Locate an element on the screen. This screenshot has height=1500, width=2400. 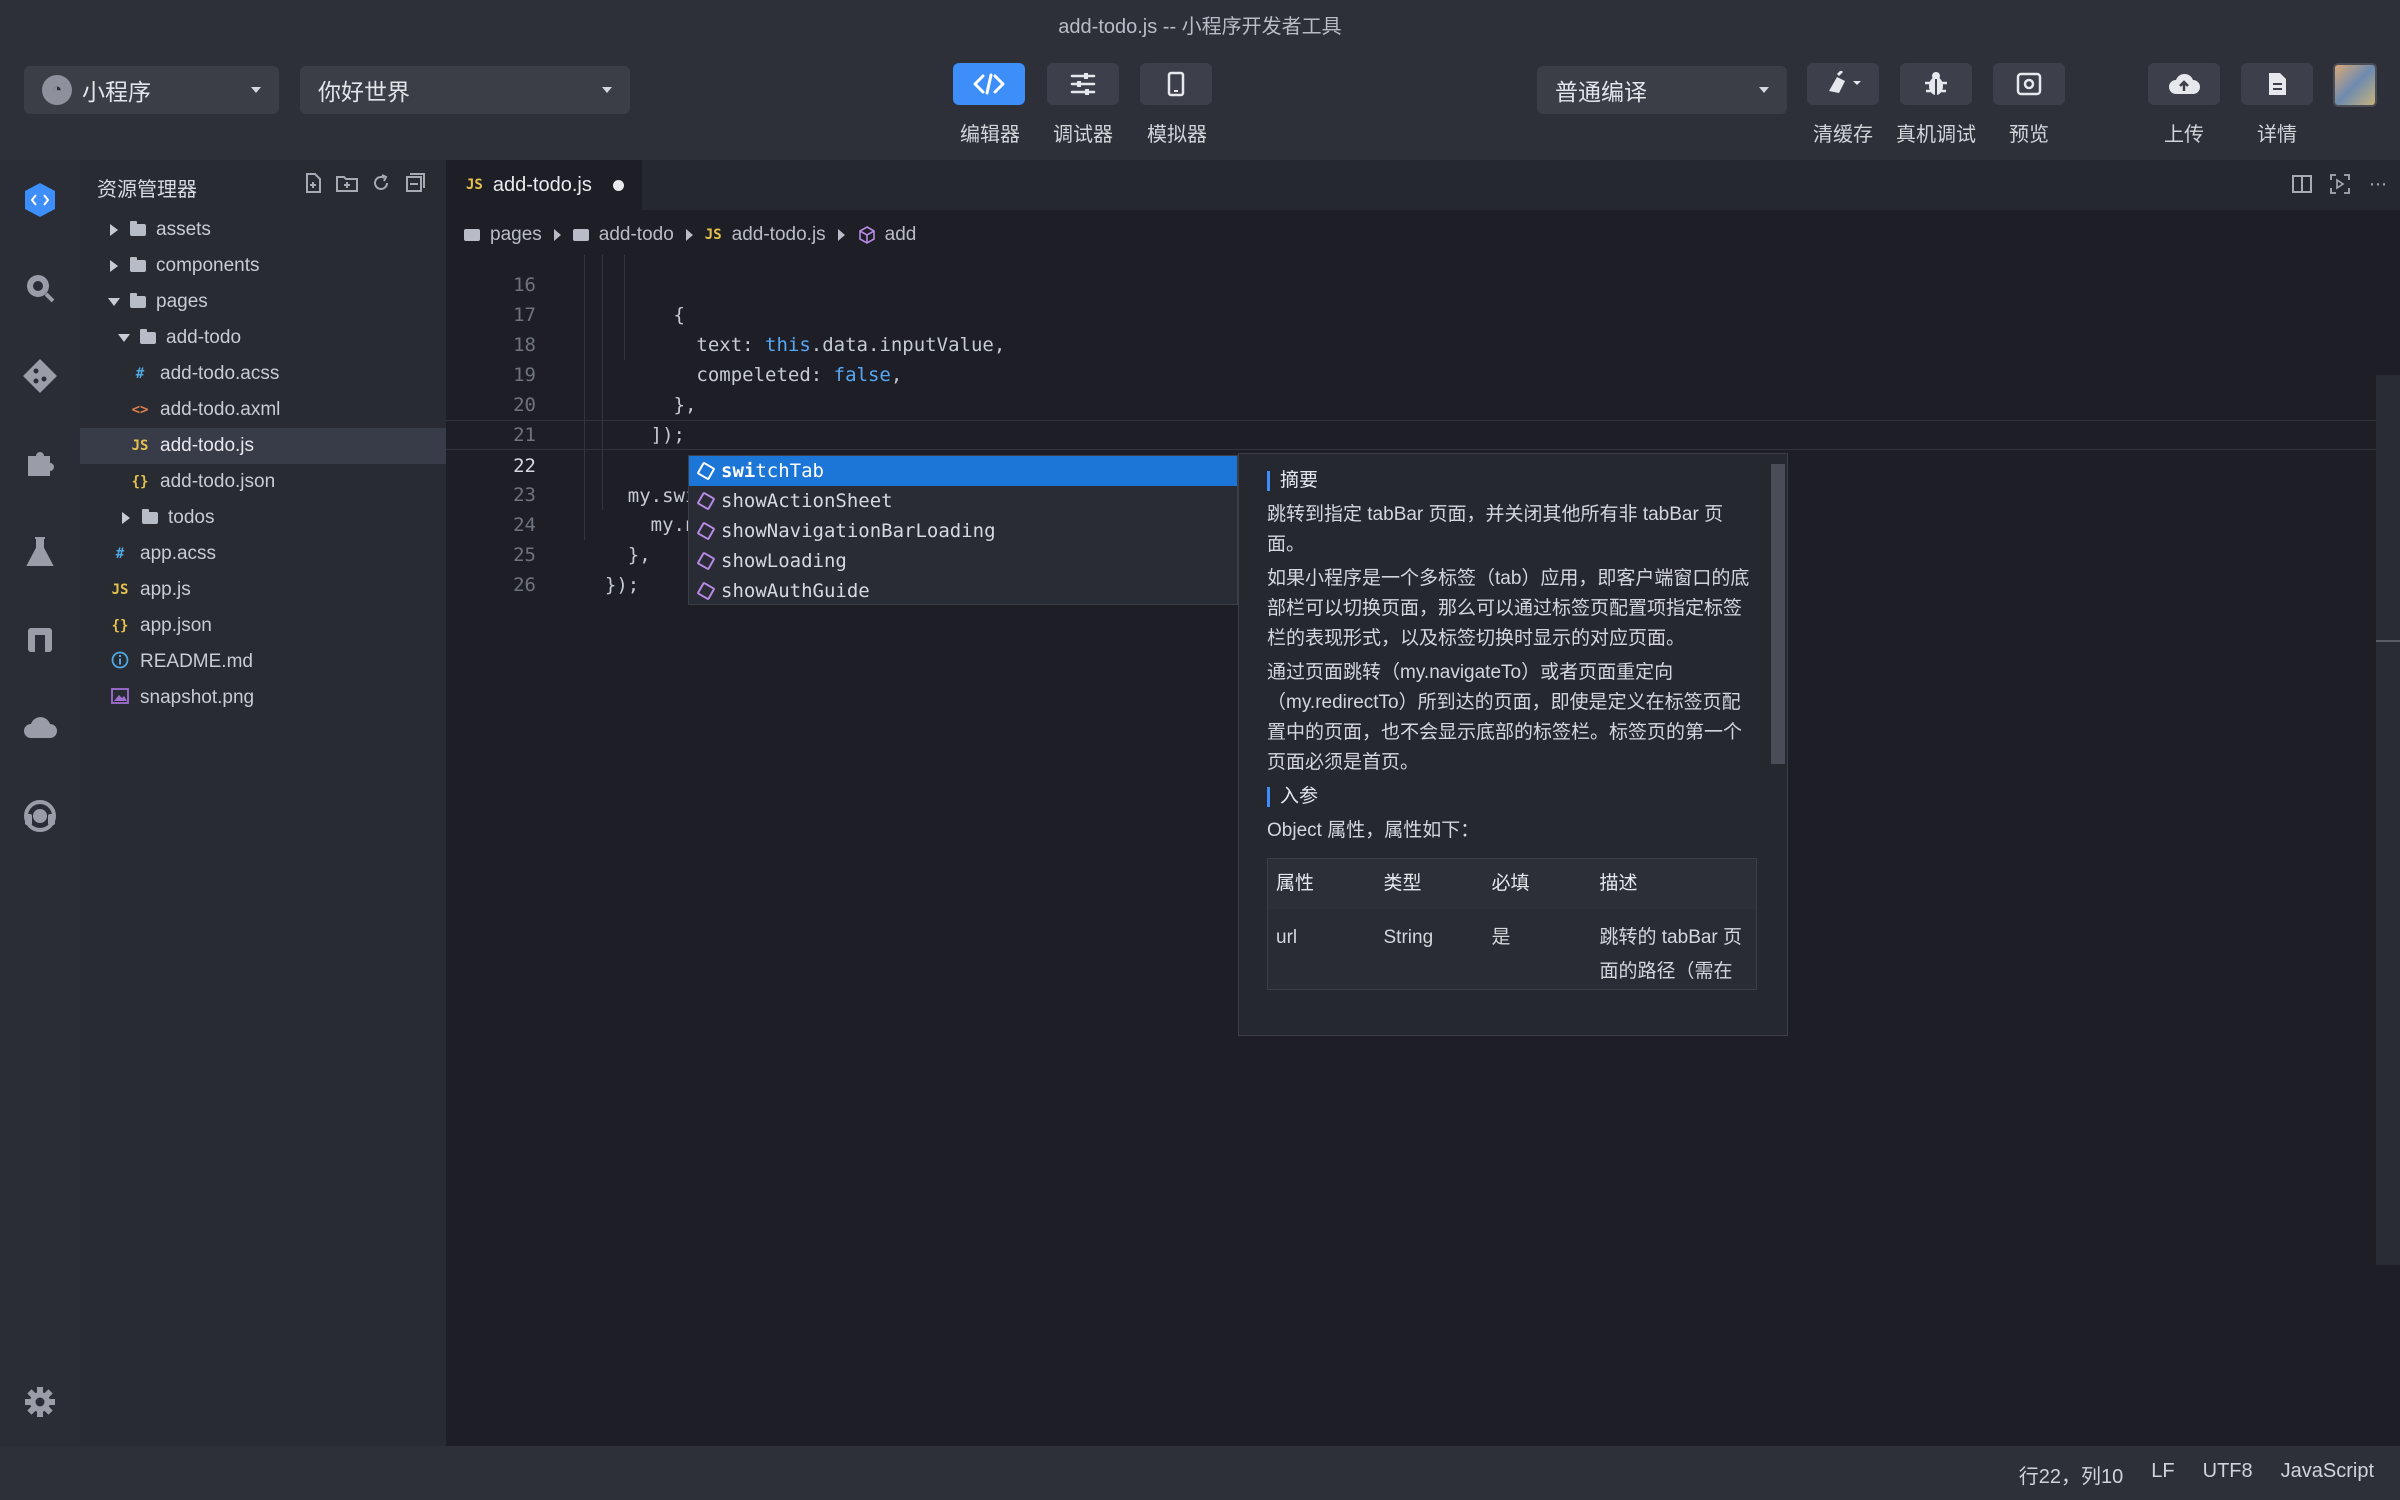
upload-button is located at coordinates (2184, 84).